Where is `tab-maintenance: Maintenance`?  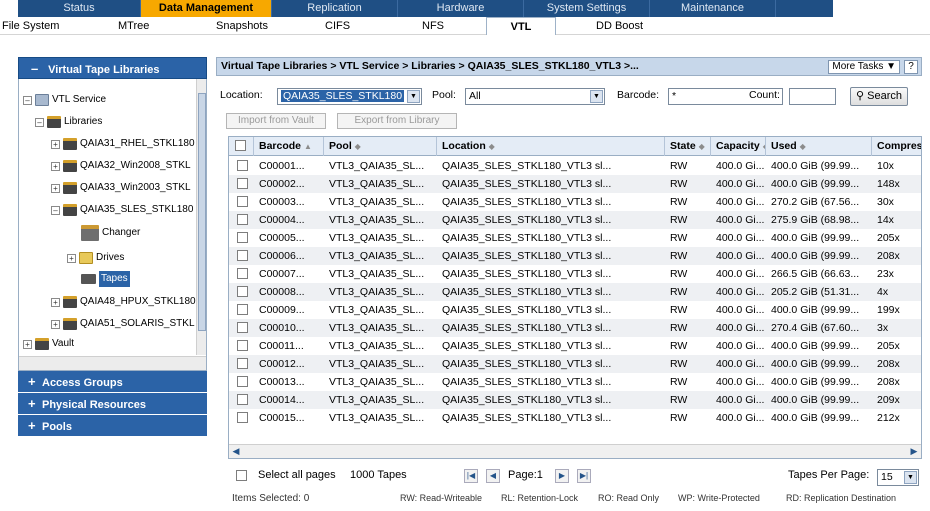
tab-maintenance: Maintenance is located at coordinates (713, 8).